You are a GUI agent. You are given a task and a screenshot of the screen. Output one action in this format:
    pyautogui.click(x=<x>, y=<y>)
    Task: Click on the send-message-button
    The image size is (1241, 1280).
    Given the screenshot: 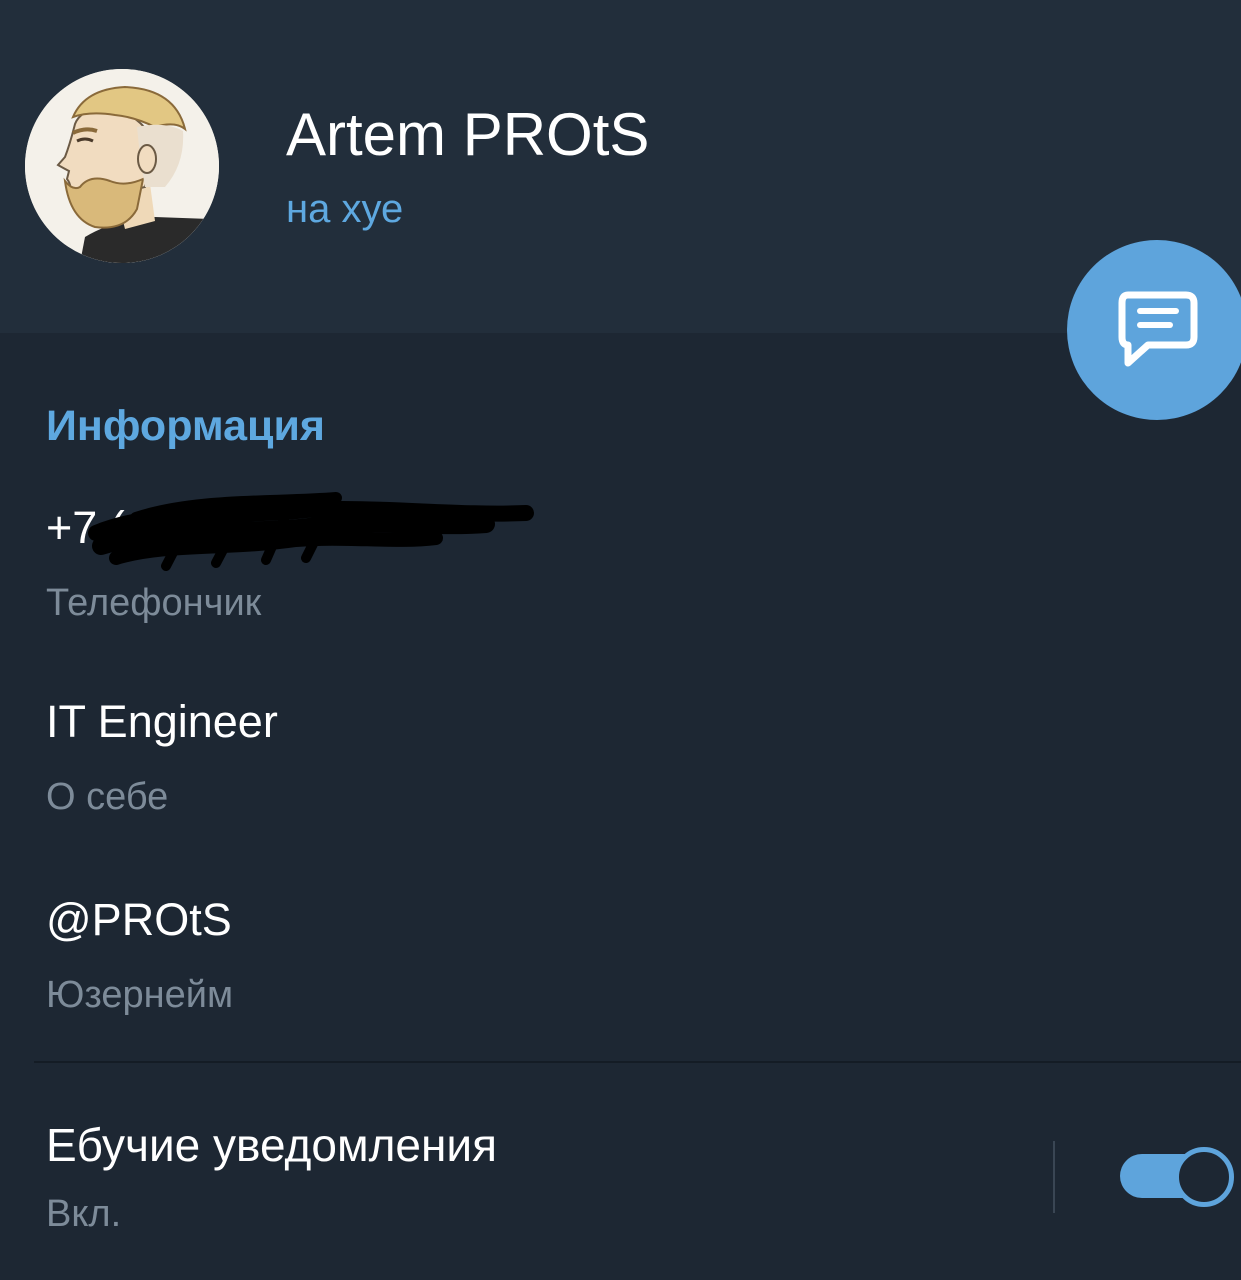 What is the action you would take?
    pyautogui.click(x=1154, y=330)
    